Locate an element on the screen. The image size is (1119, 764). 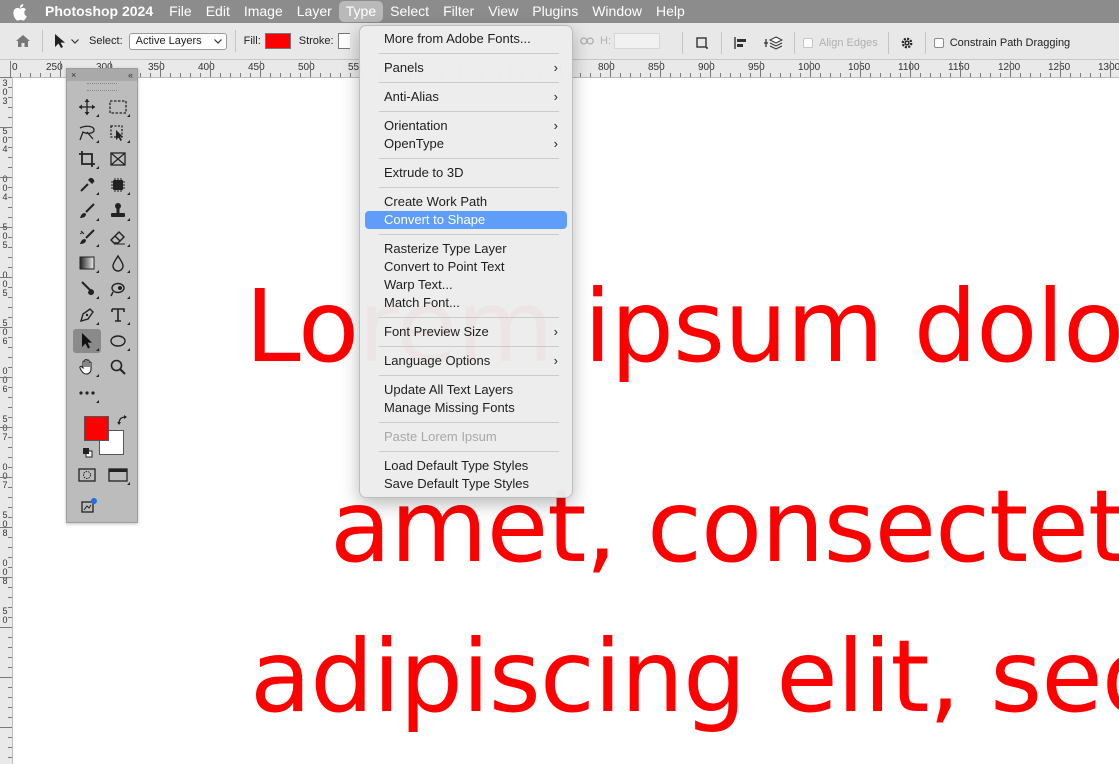
divider is located at coordinates (42, 41).